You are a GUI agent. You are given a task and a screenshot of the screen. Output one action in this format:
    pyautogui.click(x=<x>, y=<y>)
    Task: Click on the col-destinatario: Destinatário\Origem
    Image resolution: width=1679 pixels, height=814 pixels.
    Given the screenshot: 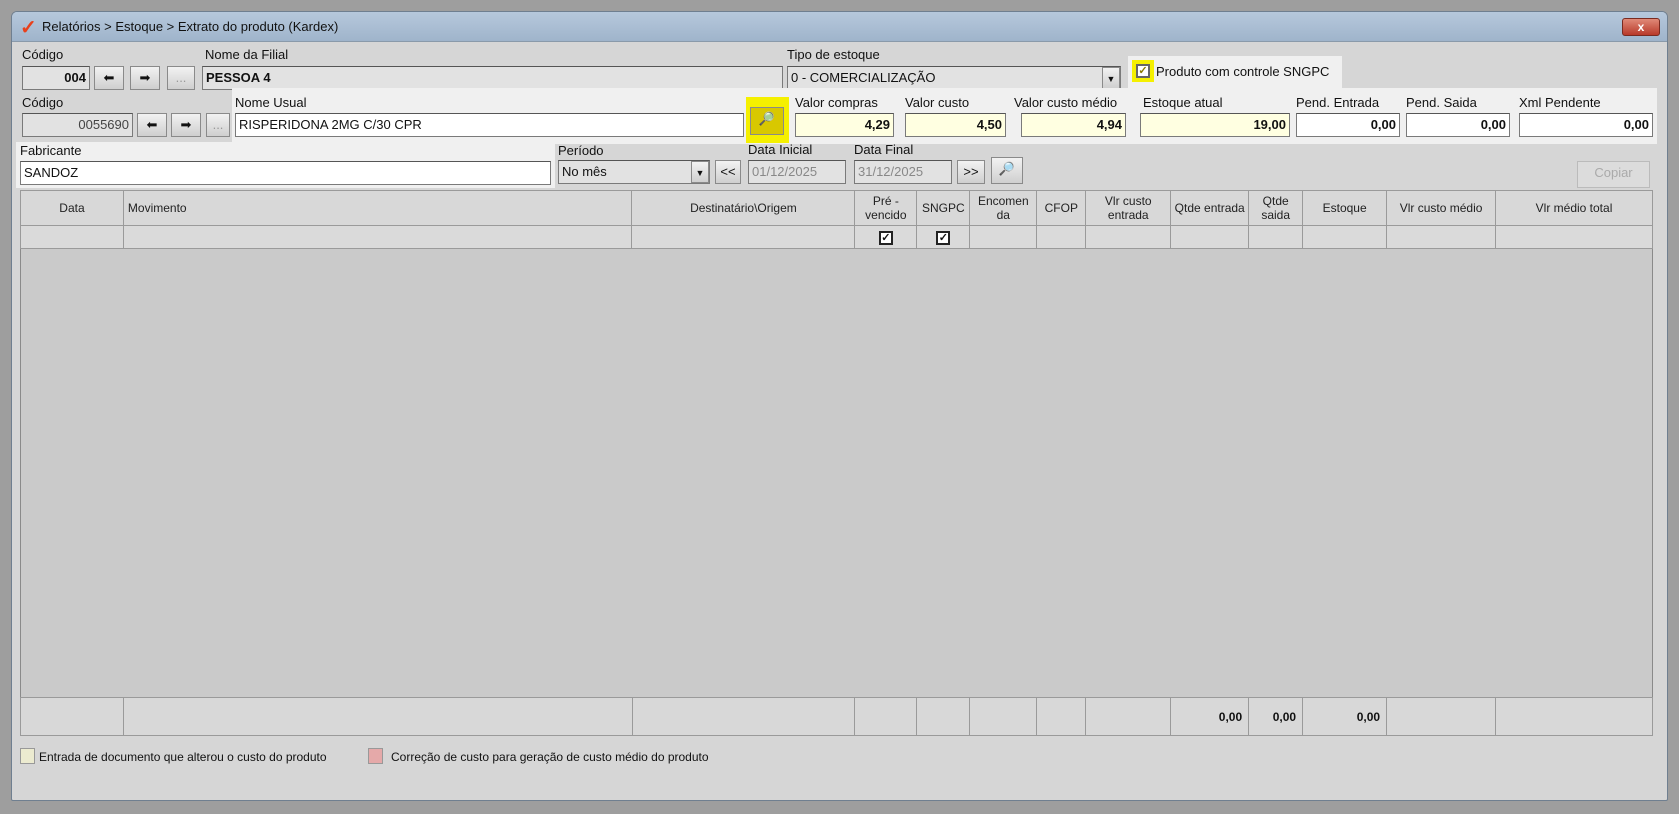 What is the action you would take?
    pyautogui.click(x=743, y=208)
    